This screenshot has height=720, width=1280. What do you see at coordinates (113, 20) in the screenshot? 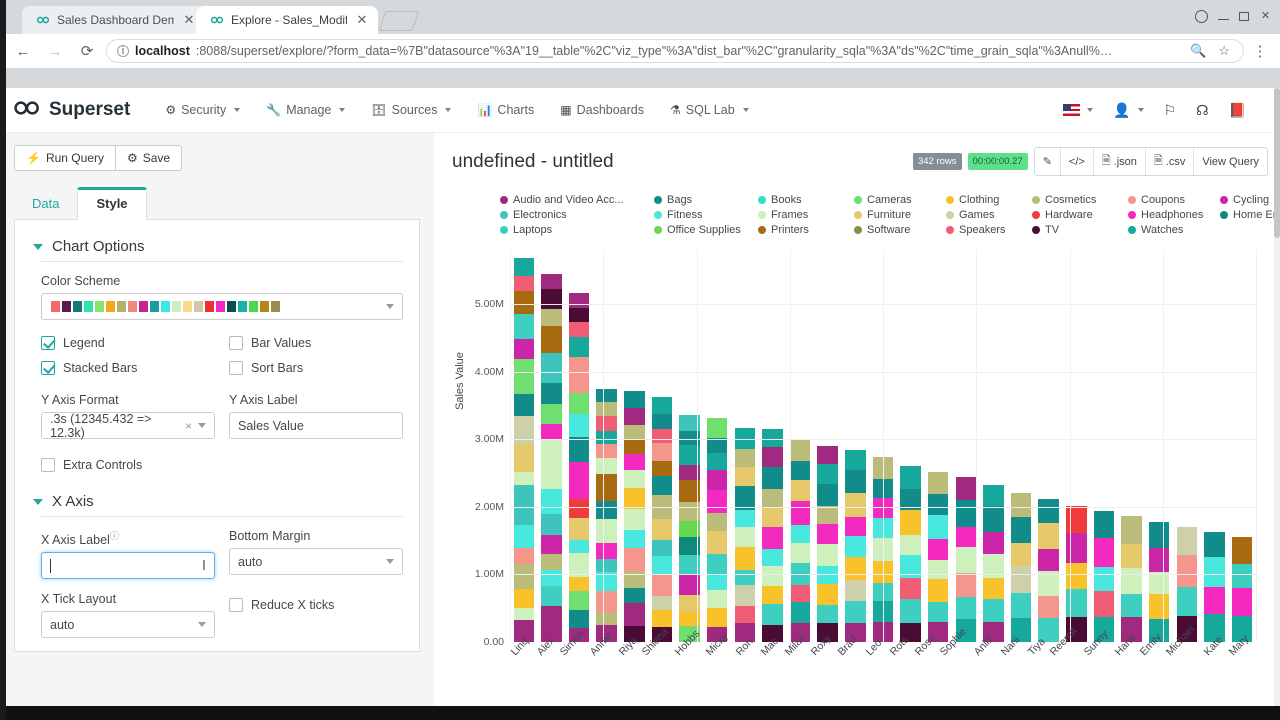
I see `browser-tab-1: Sales Dashboard Dem ✕` at bounding box center [113, 20].